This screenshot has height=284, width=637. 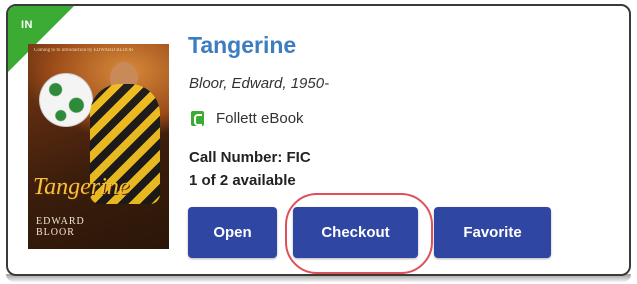 I want to click on format-label: Follett eBook, so click(x=260, y=118).